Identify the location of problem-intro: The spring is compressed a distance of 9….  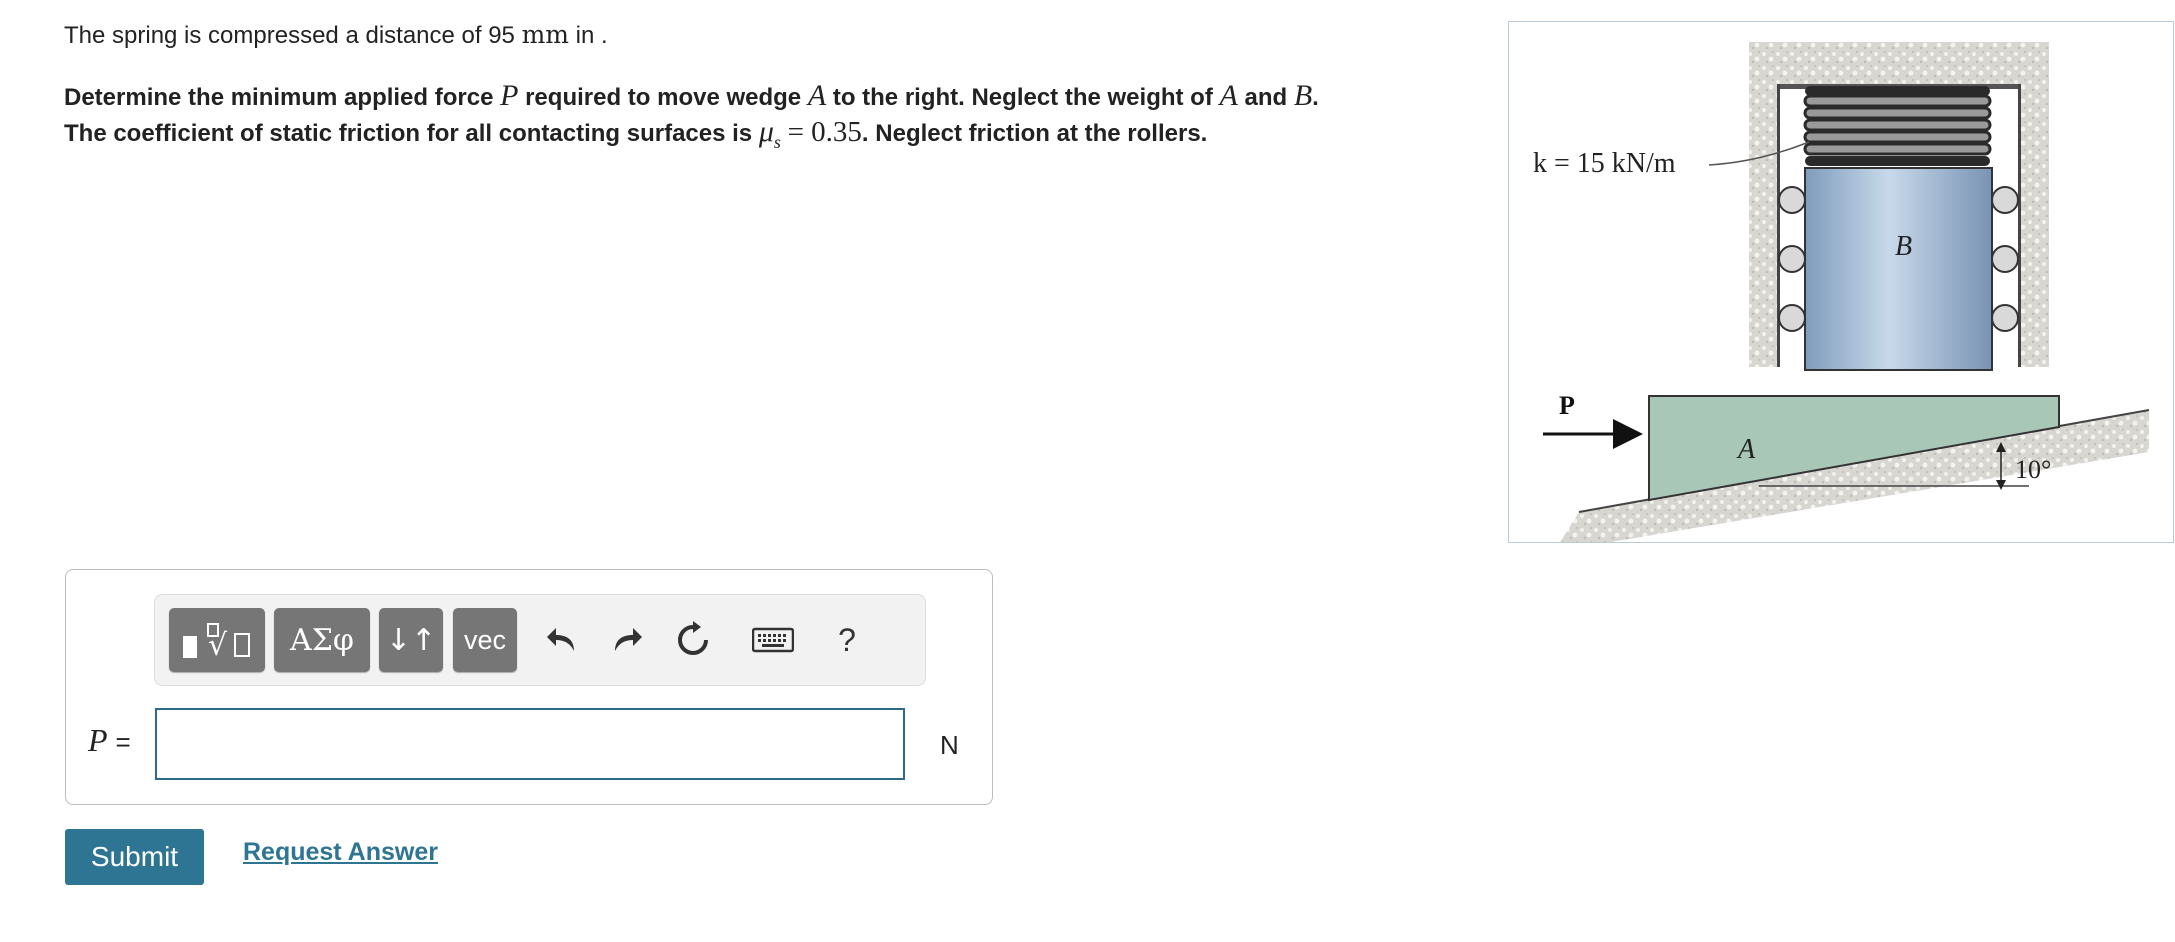
(774, 35).